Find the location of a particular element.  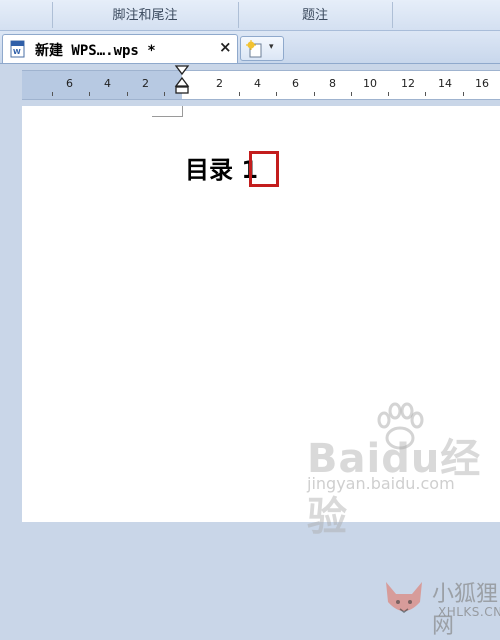

document-tab-title: 新建 WPS….wps * is located at coordinates (95, 51).